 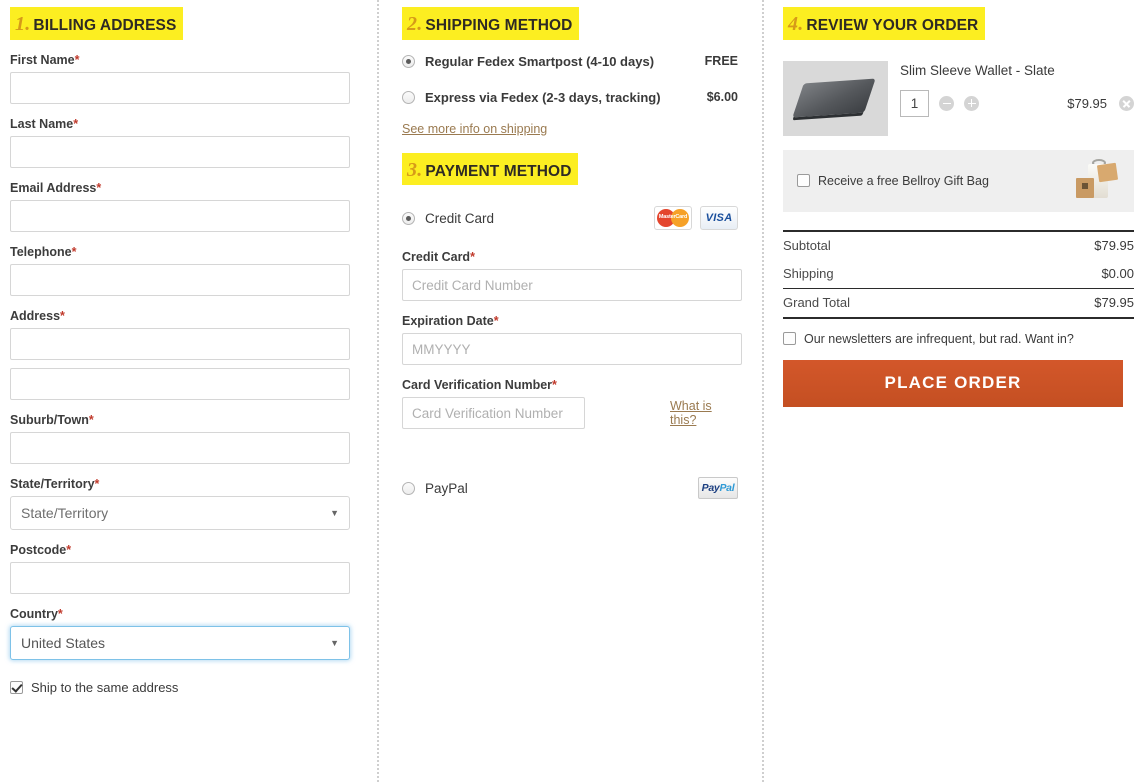 I want to click on card-verification-input, so click(x=493, y=413).